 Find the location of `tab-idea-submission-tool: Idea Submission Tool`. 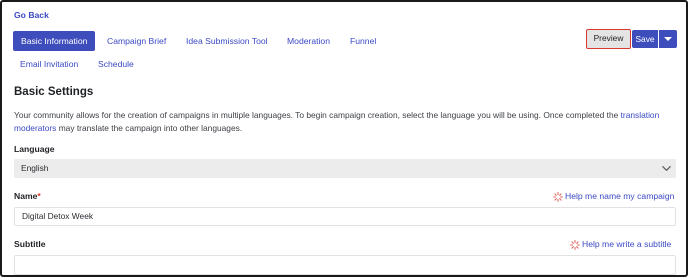

tab-idea-submission-tool: Idea Submission Tool is located at coordinates (227, 41).